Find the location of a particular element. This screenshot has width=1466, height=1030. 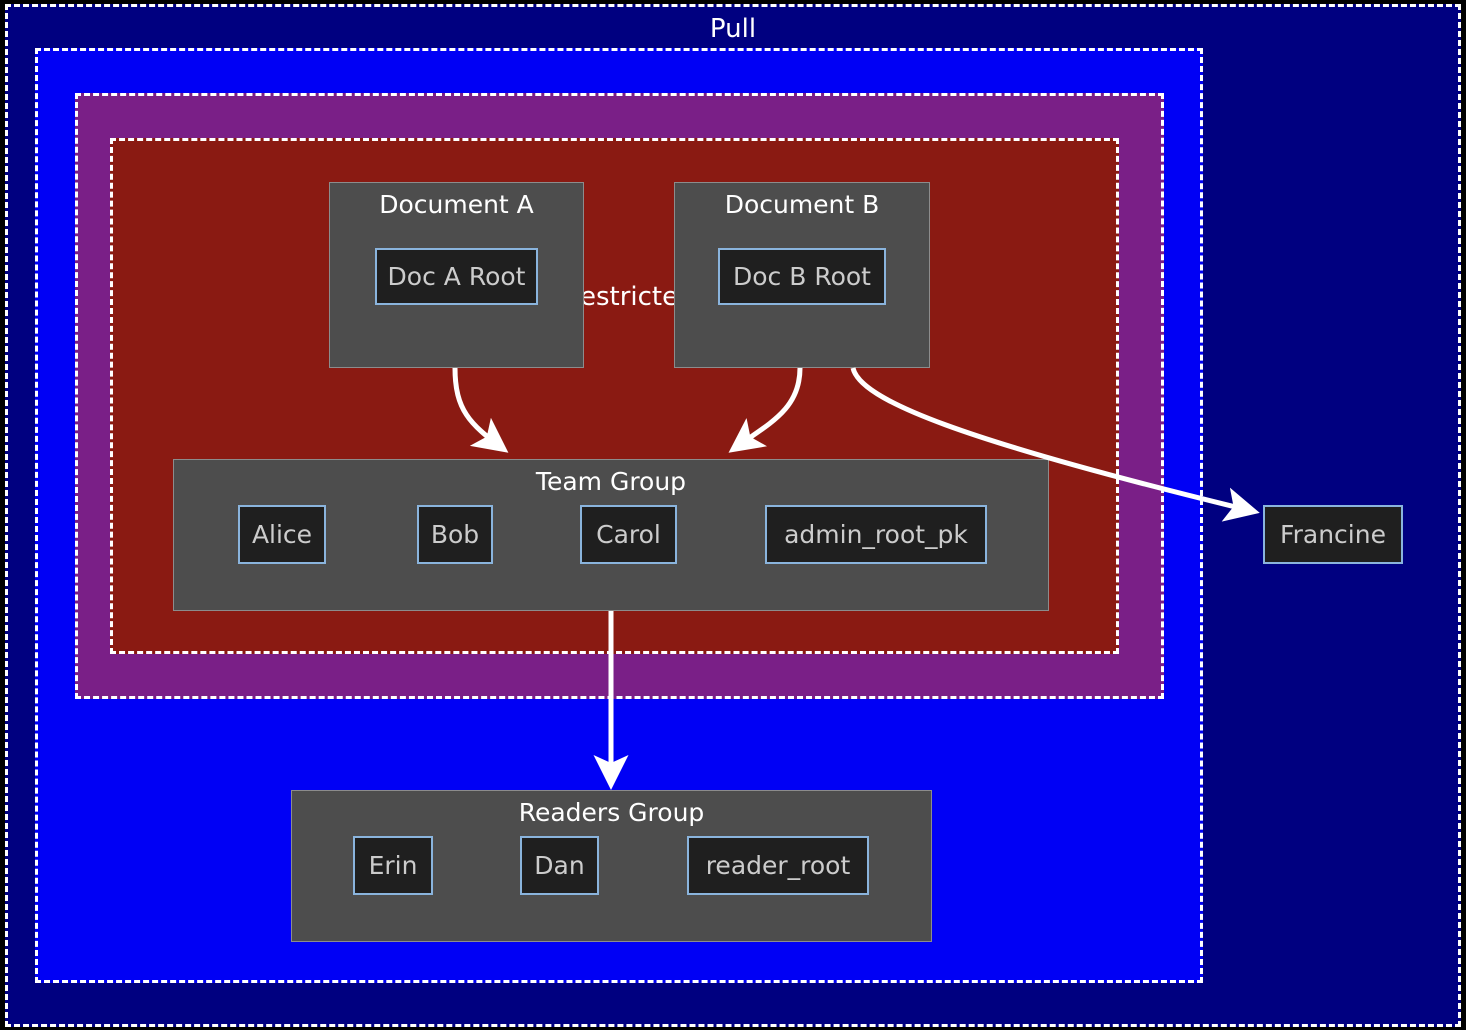

node-admin-root-pk: admin_root_pk is located at coordinates (876, 534).